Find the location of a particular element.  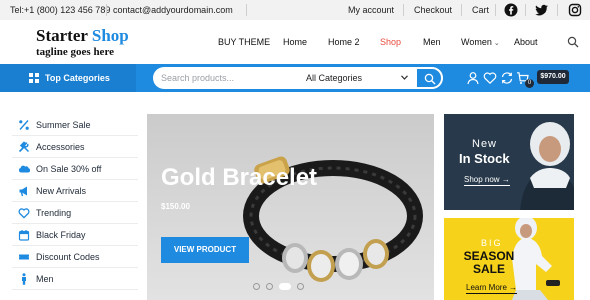

chevron-down-icon is located at coordinates (404, 77).